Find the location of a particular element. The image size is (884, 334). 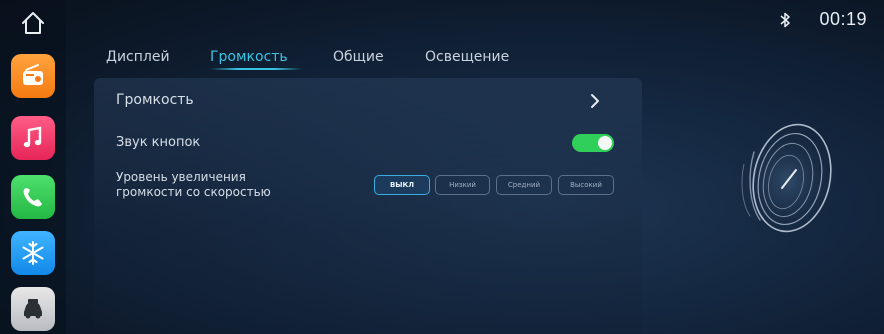

music-note-icon is located at coordinates (32, 137).